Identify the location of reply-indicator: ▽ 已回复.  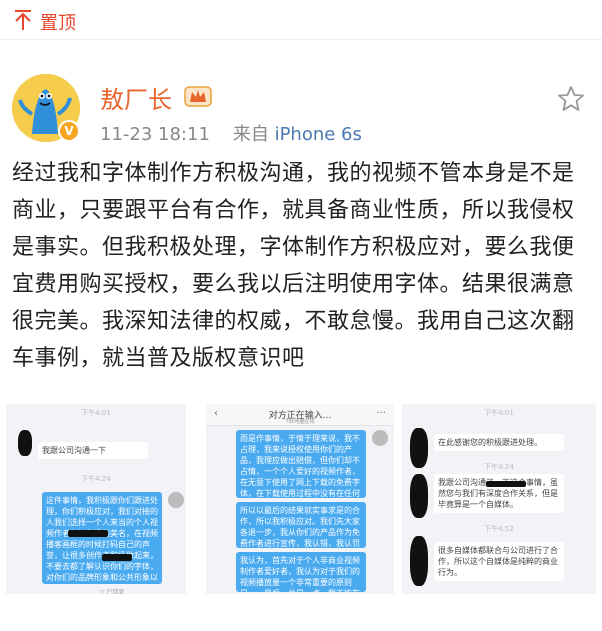
(112, 591).